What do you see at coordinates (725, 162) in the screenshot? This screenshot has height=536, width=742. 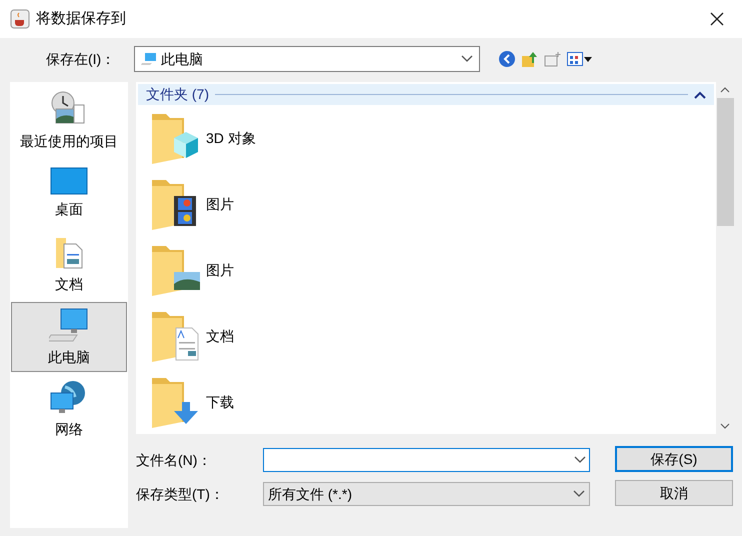 I see `scroll-thumb` at bounding box center [725, 162].